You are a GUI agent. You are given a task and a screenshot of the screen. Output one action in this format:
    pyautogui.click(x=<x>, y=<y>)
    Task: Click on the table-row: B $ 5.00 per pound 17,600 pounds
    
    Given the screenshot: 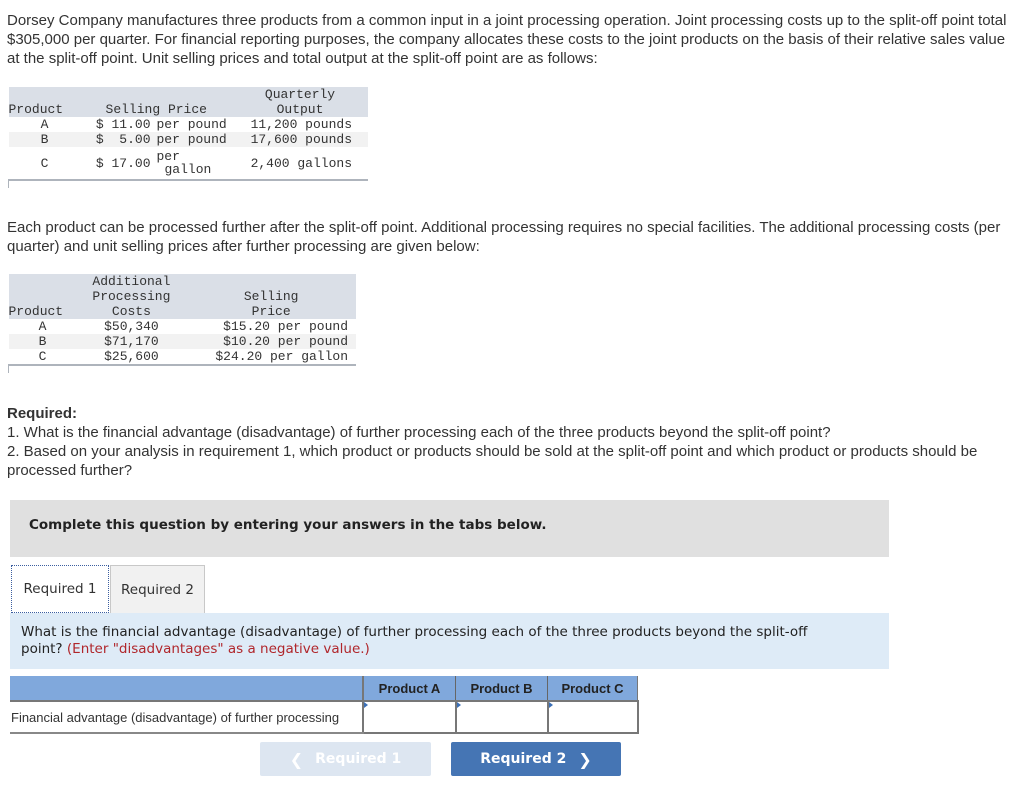 What is the action you would take?
    pyautogui.click(x=188, y=139)
    